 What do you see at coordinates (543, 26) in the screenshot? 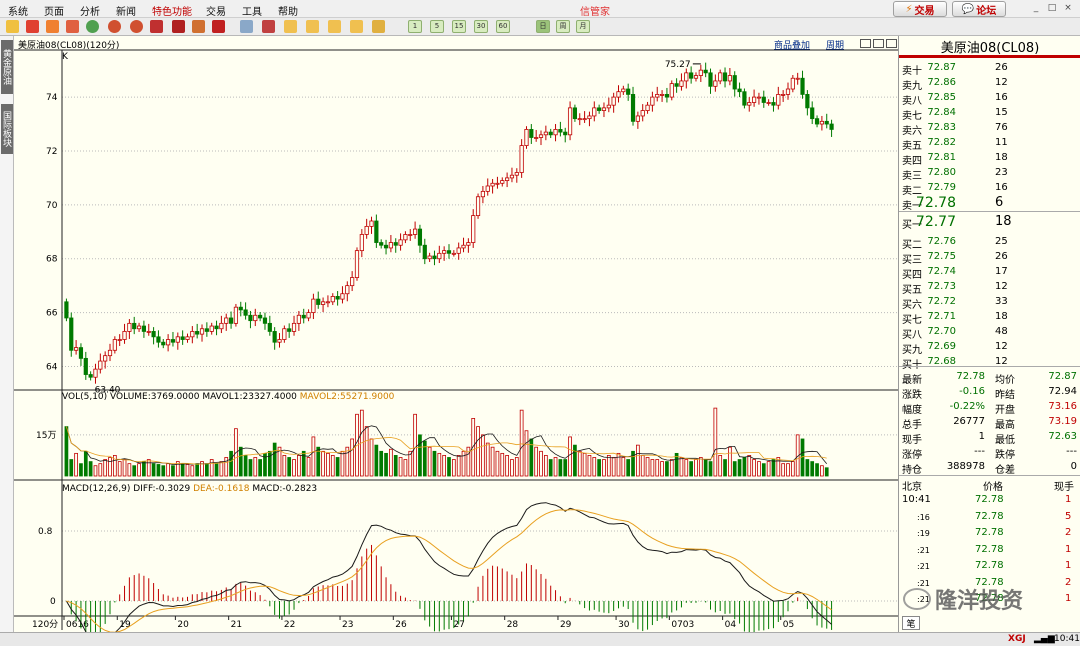
I see `period-day-button: 日` at bounding box center [543, 26].